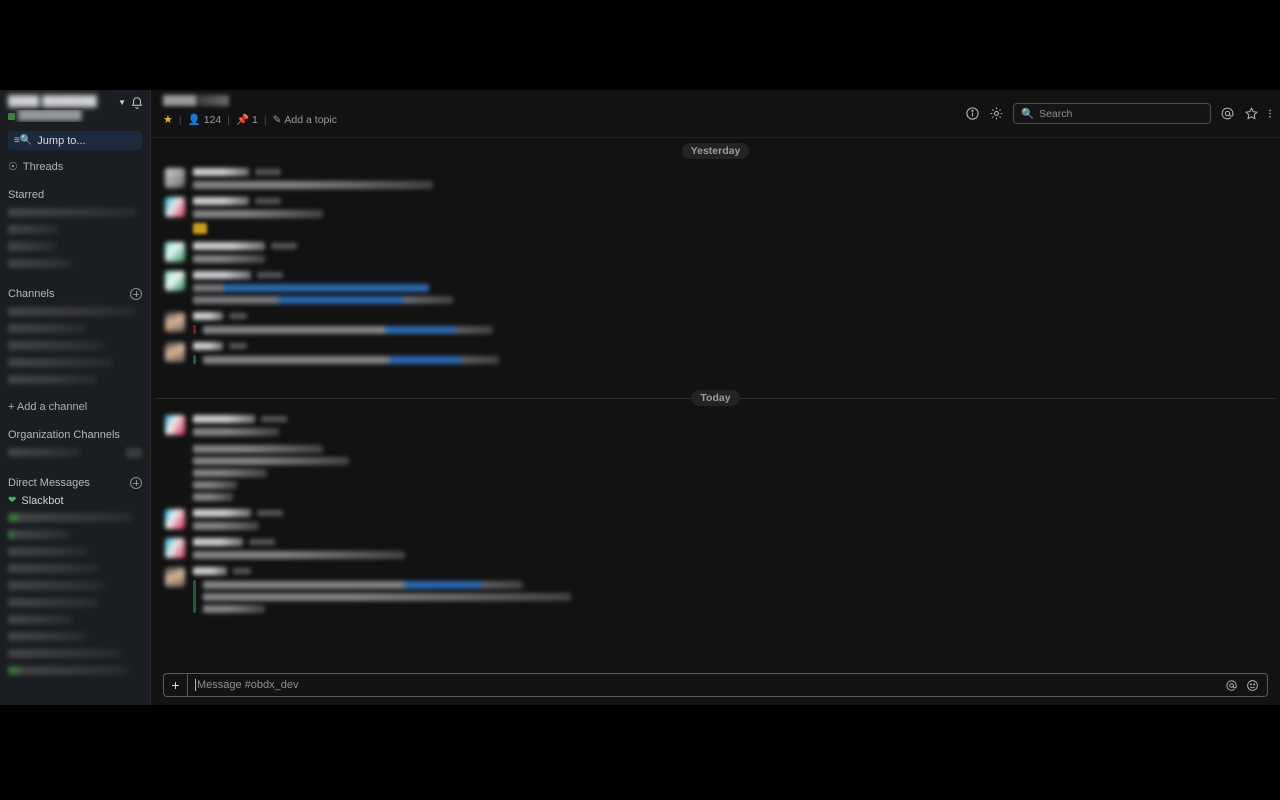  What do you see at coordinates (75, 435) in the screenshot?
I see `sidebar-section-org-channels-header: Organization Channels` at bounding box center [75, 435].